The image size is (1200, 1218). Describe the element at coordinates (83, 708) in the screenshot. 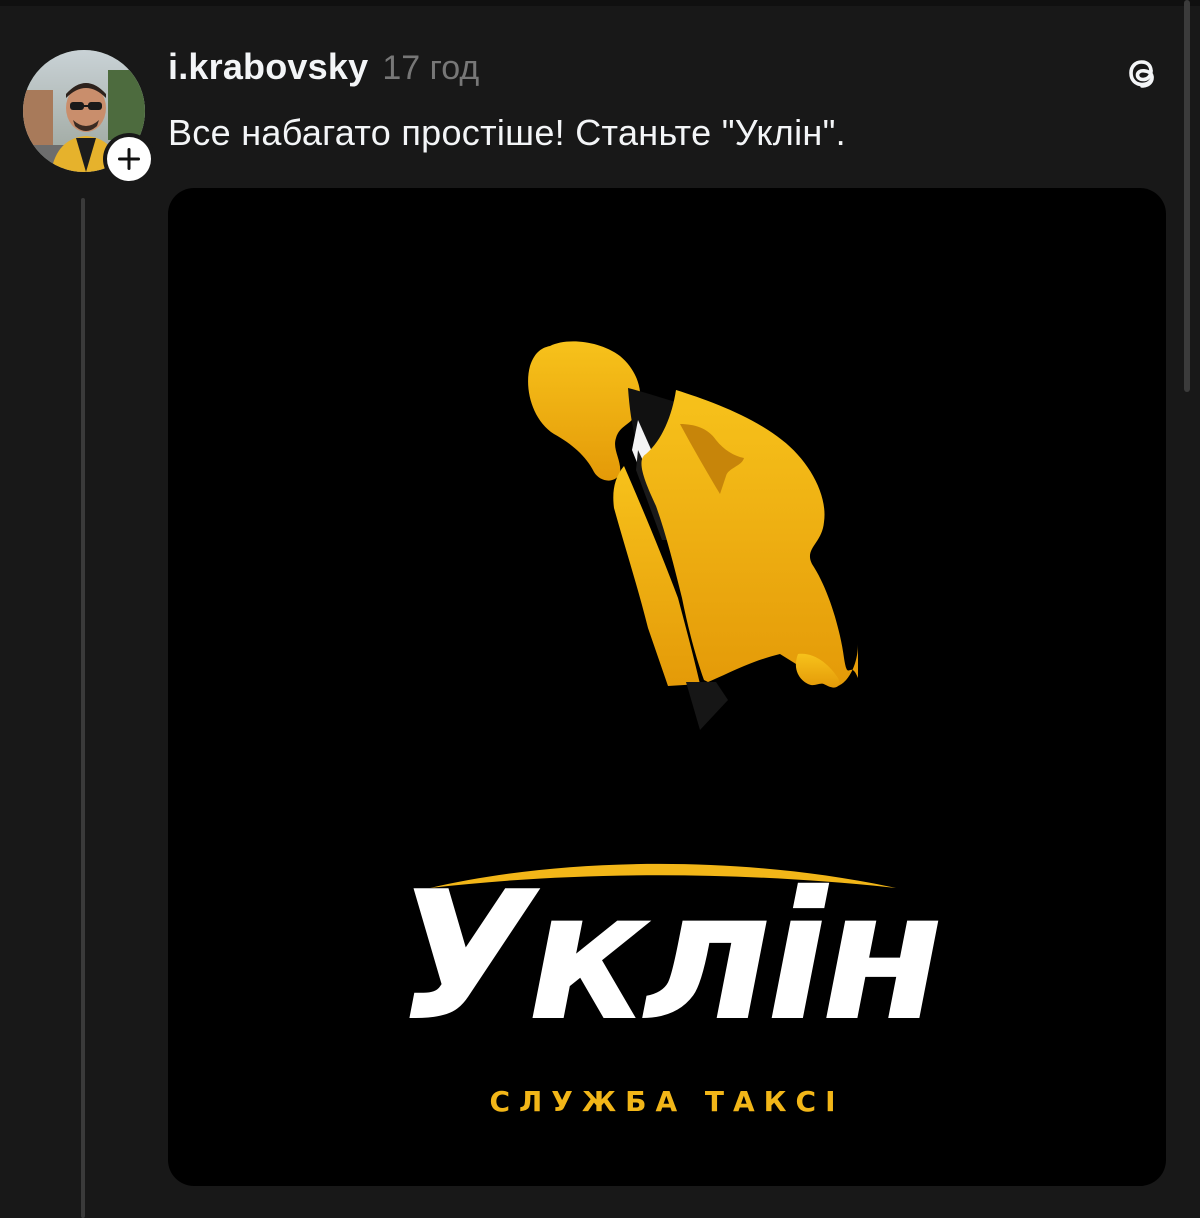

I see `thread-line` at that location.